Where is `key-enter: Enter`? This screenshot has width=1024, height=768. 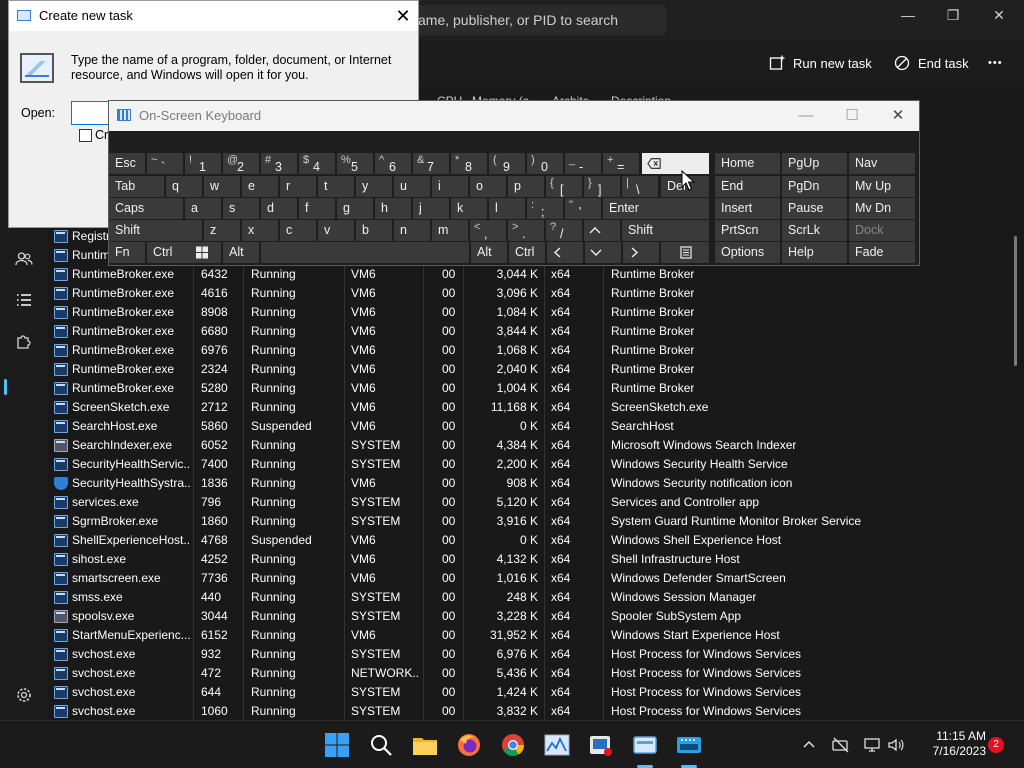 key-enter: Enter is located at coordinates (656, 208).